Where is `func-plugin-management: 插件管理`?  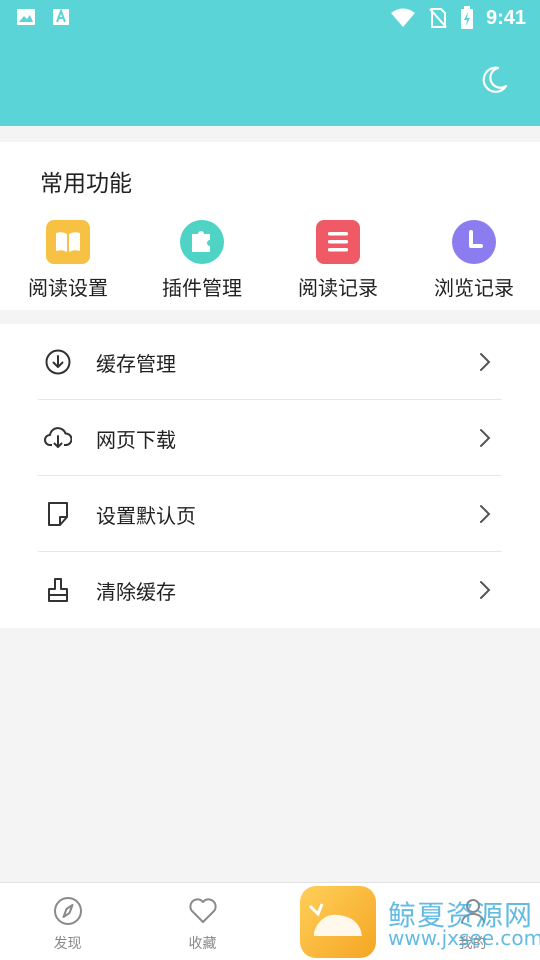
func-plugin-management: 插件管理 is located at coordinates (202, 262).